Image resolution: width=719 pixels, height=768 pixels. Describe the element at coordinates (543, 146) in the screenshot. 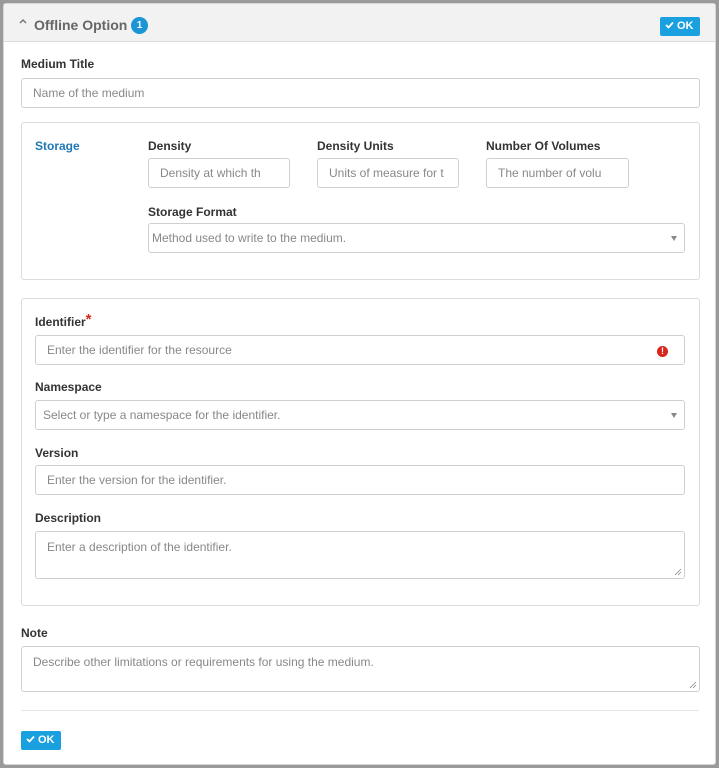

I see `number-of-volumes-label: Number Of Volumes` at that location.